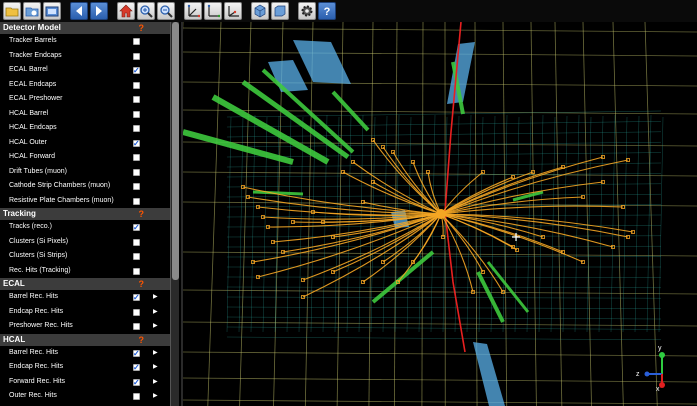 This screenshot has width=697, height=406. I want to click on layer-label: HCAL Endcaps, so click(33, 127).